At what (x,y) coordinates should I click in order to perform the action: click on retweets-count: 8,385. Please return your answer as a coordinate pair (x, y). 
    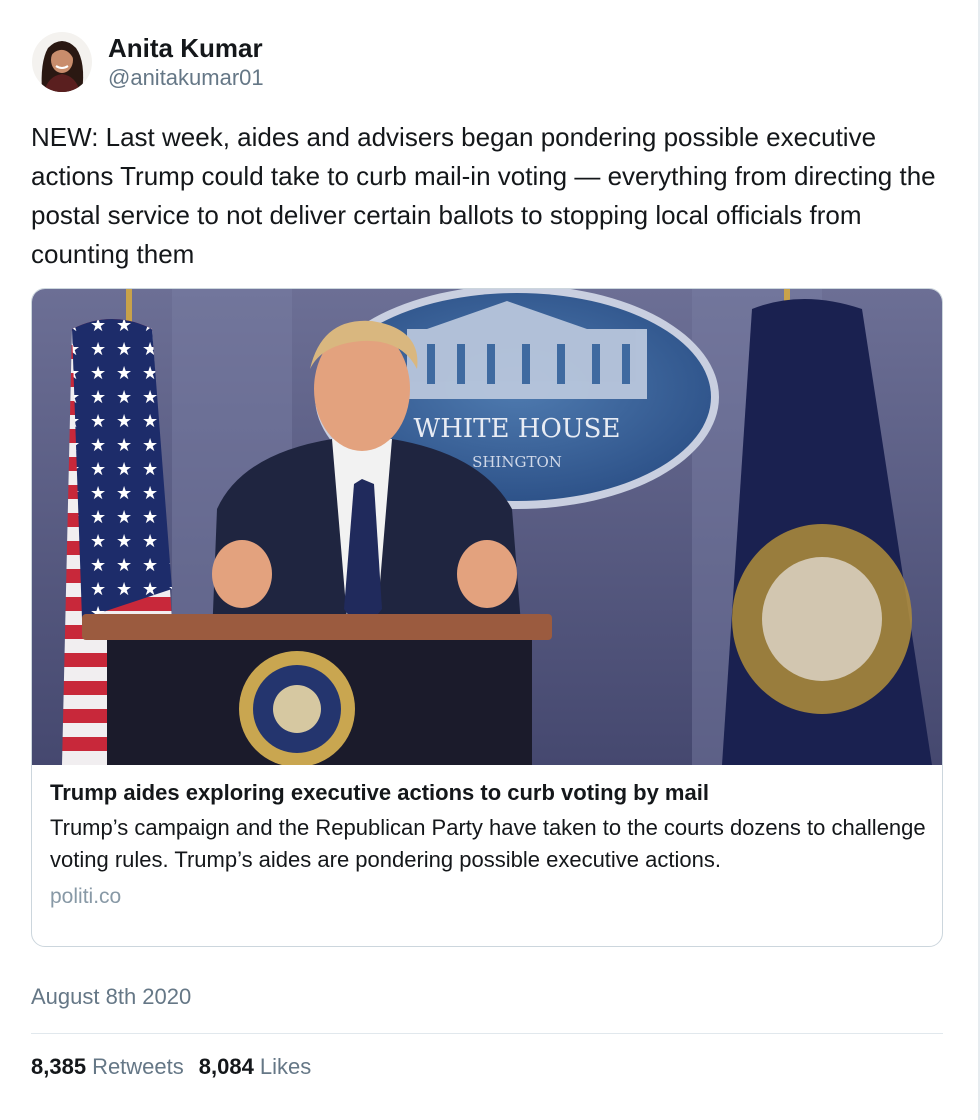
    Looking at the image, I should click on (59, 1066).